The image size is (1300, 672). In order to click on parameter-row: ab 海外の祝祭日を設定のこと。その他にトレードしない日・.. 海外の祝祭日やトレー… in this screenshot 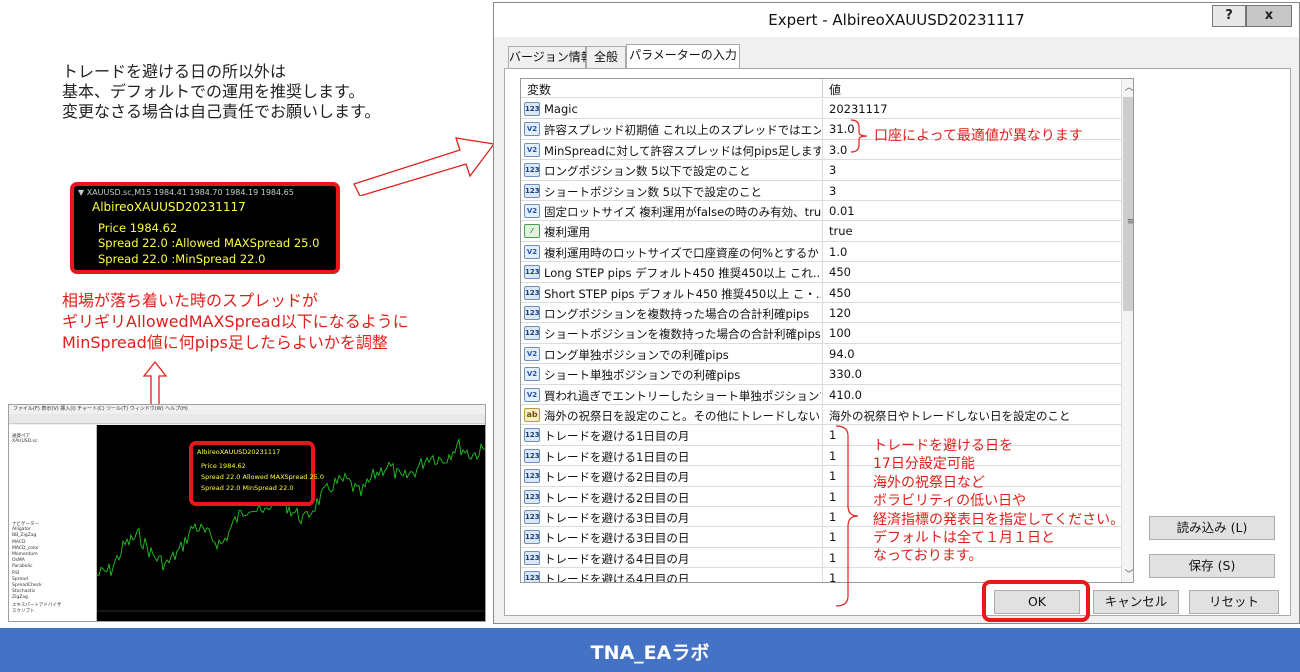, I will do `click(821, 415)`.